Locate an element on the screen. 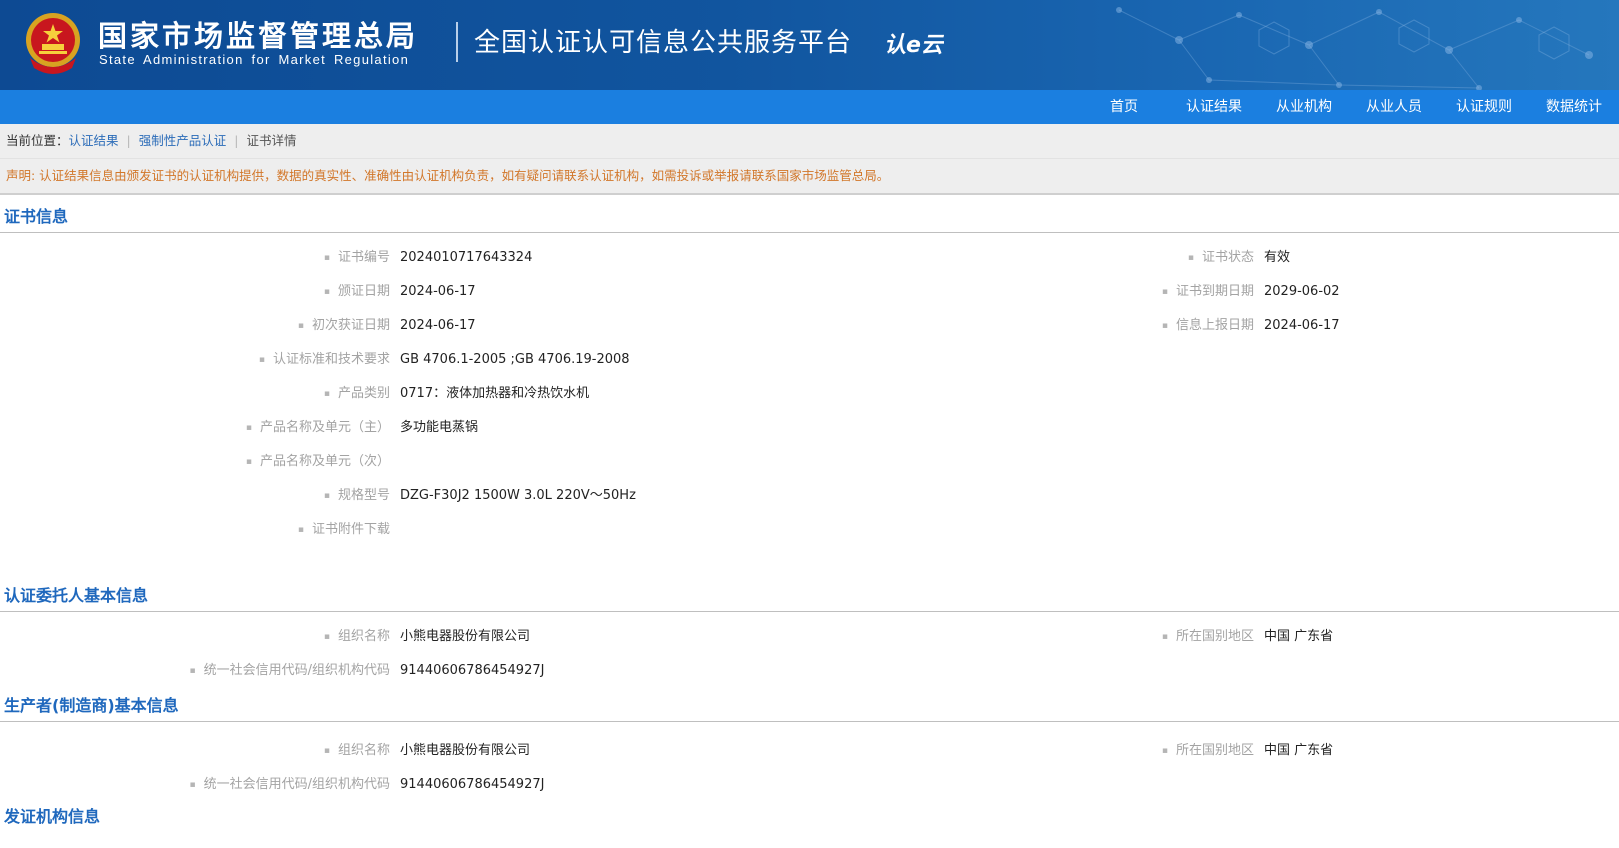 Image resolution: width=1619 pixels, height=848 pixels. client-row: 组织名称 小熊电器股份有限公司 所在国别地区 中国 广东省 is located at coordinates (809, 637).